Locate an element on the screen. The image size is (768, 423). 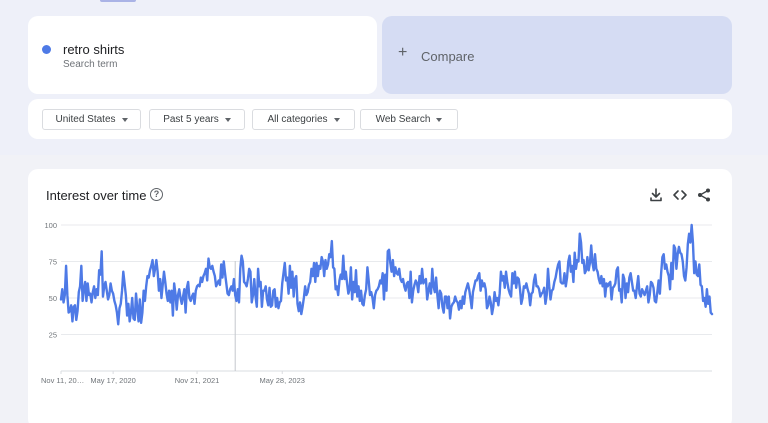
y-tick-label: 100 is located at coordinates (50, 225).